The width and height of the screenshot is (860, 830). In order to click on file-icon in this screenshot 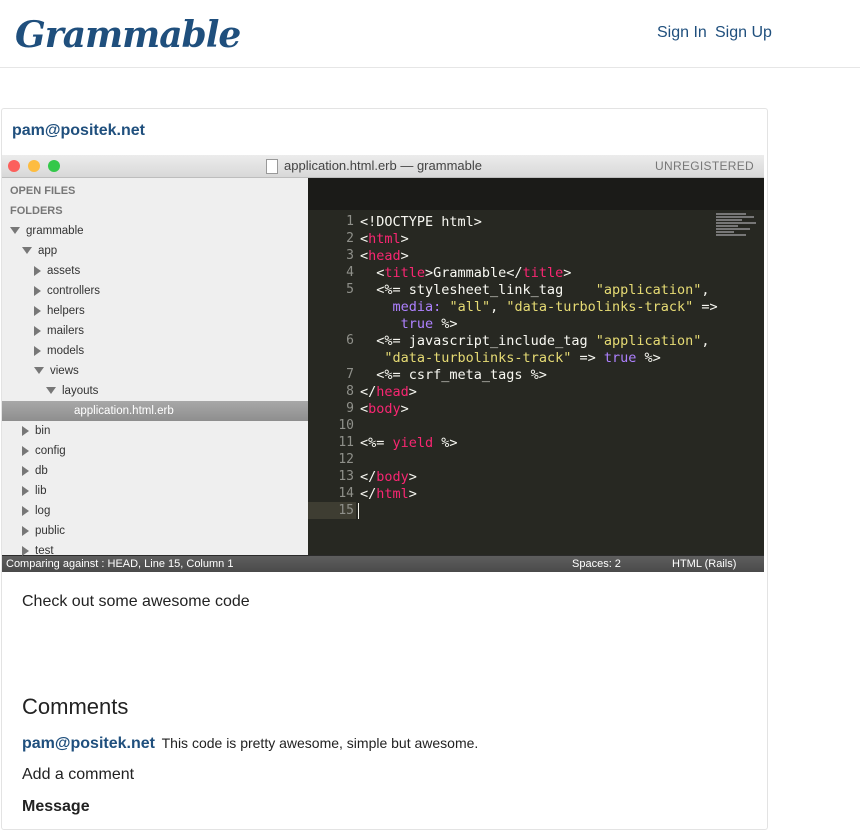, I will do `click(272, 166)`.